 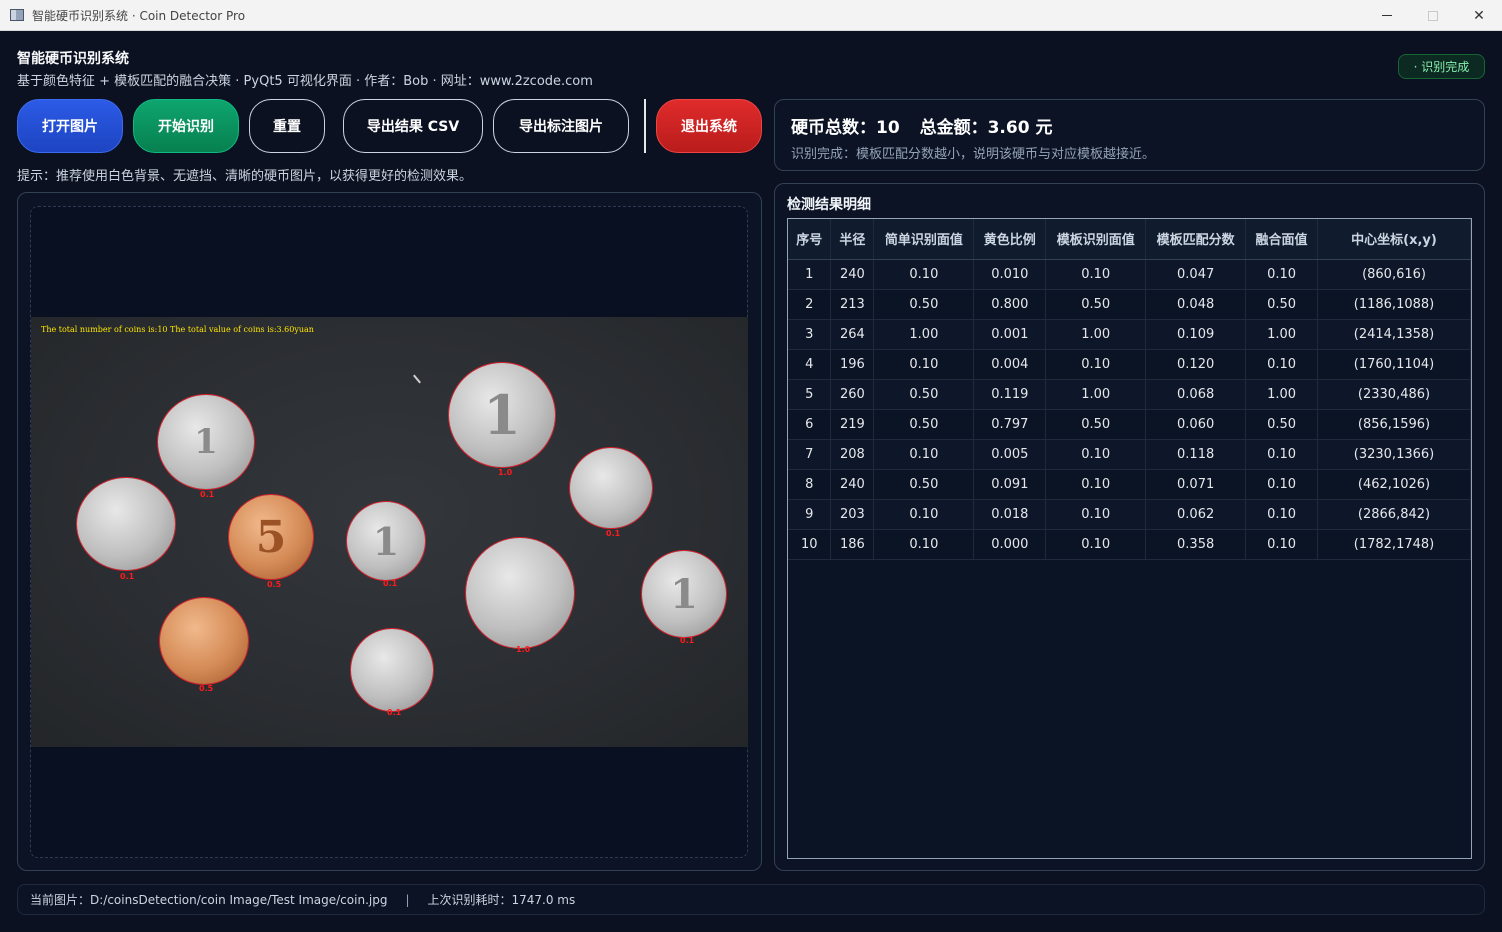 I want to click on export-annotated-image-button: 导出标注图片, so click(x=561, y=126).